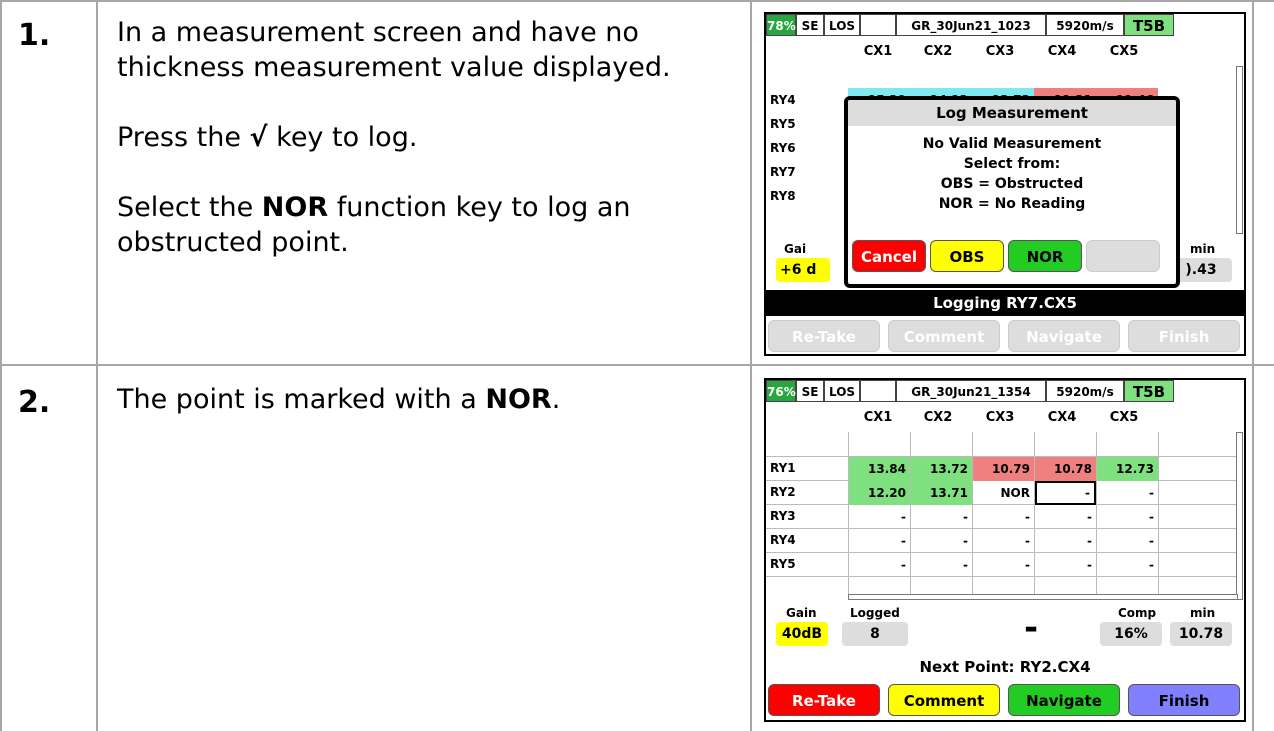 The width and height of the screenshot is (1274, 731). I want to click on step-number: 1., so click(34, 35).